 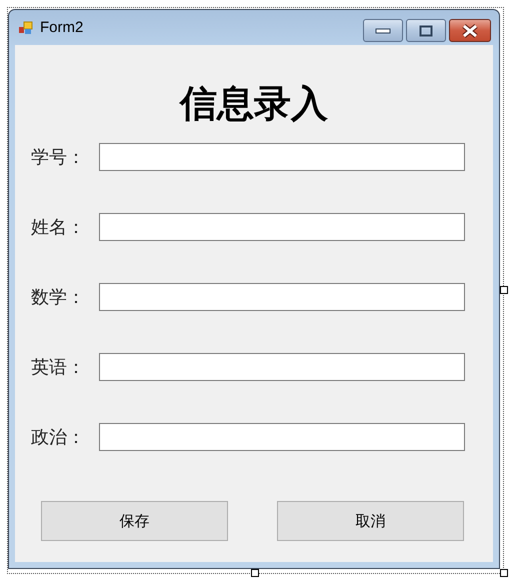 I want to click on form-heading: 信息录入, so click(x=254, y=105).